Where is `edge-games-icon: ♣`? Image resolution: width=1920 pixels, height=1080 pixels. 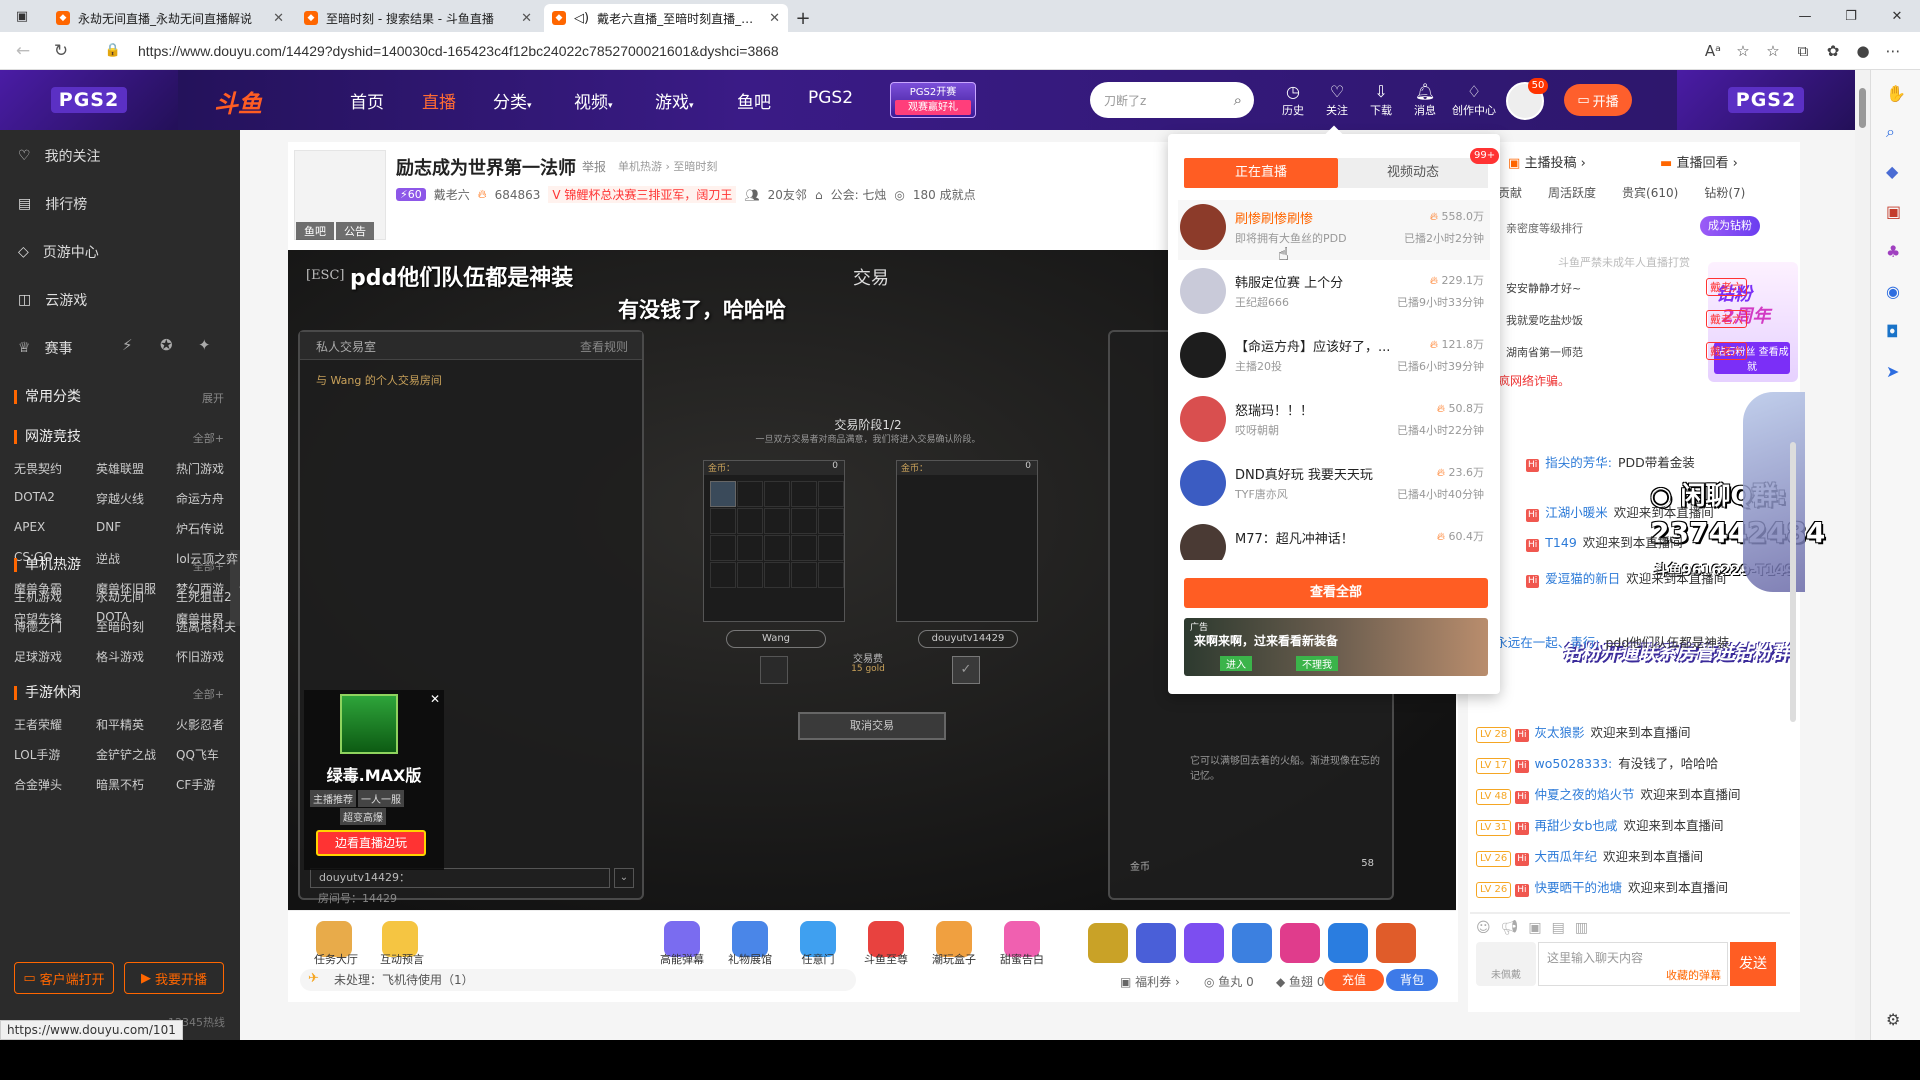 edge-games-icon: ♣ is located at coordinates (1893, 251).